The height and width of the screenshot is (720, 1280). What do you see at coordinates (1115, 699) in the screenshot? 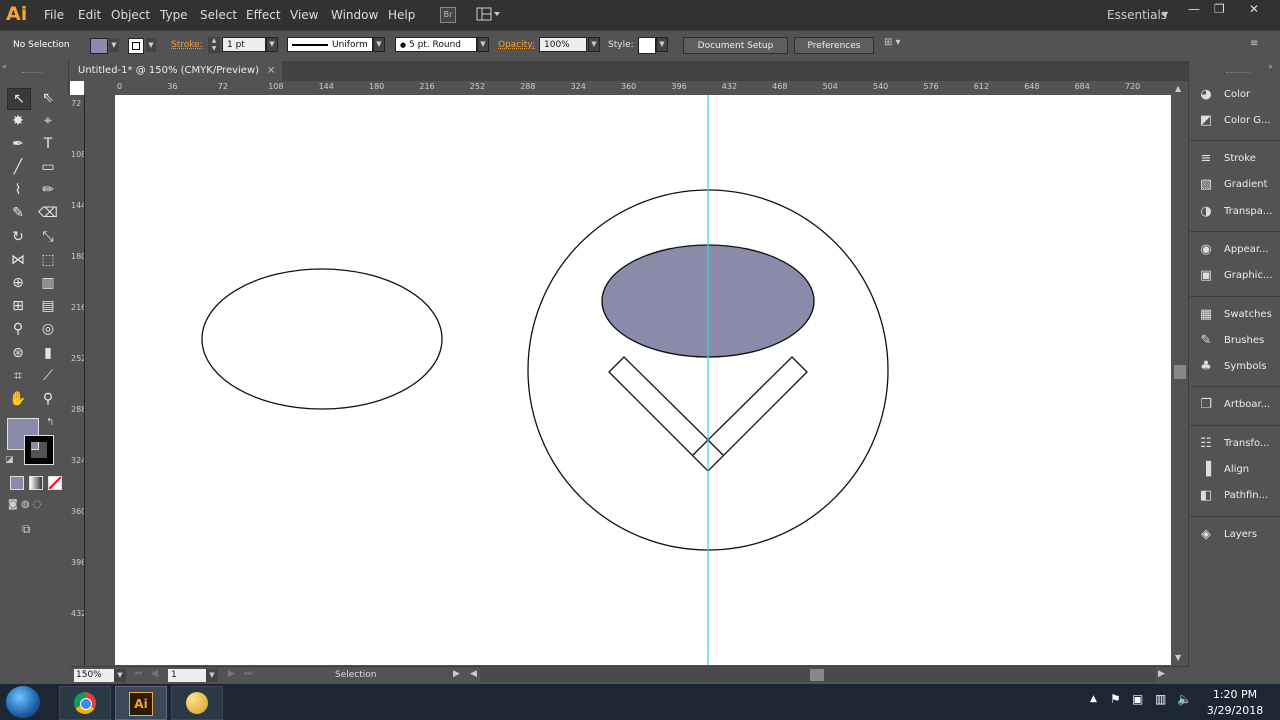
I see `action-center-flag-icon: ⚑` at bounding box center [1115, 699].